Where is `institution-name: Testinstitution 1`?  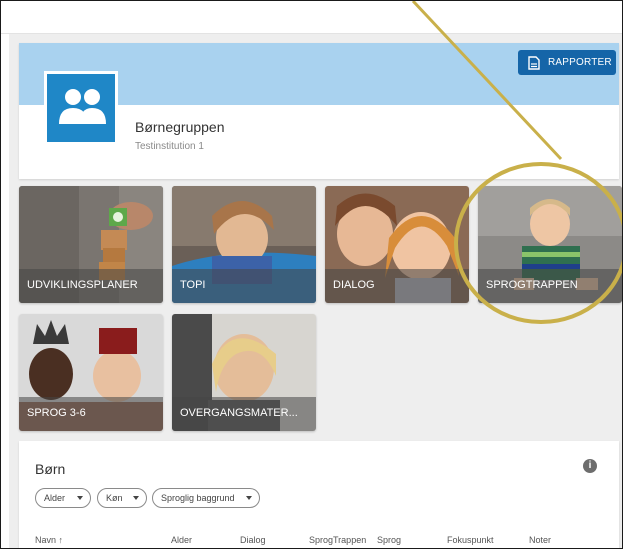 institution-name: Testinstitution 1 is located at coordinates (169, 146).